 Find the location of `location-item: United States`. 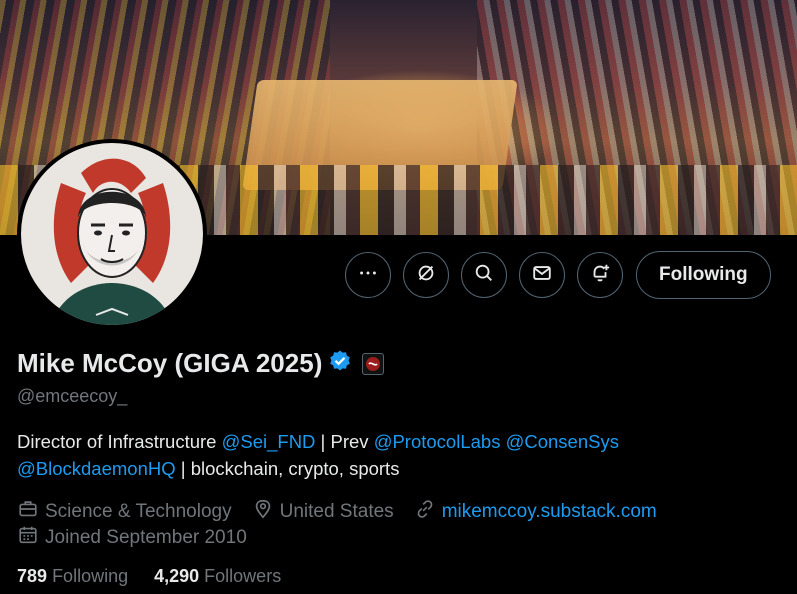

location-item: United States is located at coordinates (323, 512).